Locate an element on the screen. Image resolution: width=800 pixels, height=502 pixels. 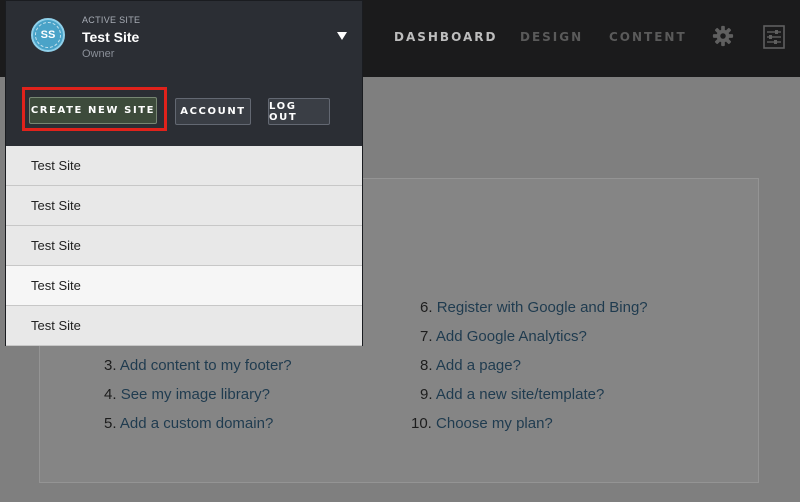
help-link-text: Add a custom domain? is located at coordinates (196, 423).